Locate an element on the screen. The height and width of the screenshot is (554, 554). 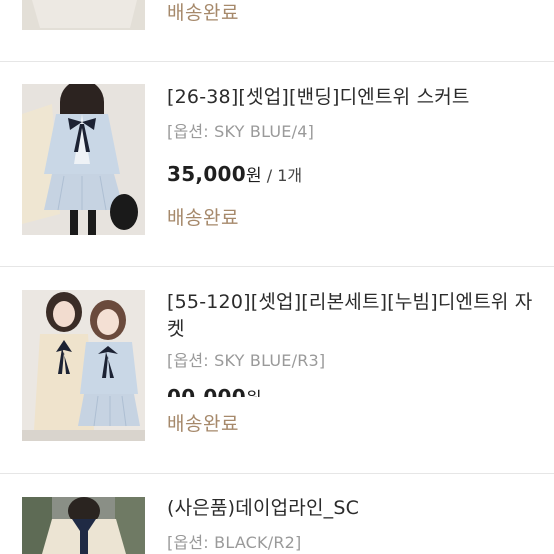
price: 00,000원 is located at coordinates (214, 391).